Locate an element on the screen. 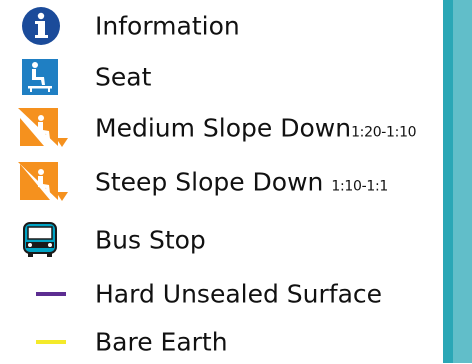 The width and height of the screenshot is (472, 364). legend-item-bare-earth: Bare Earth is located at coordinates (220, 342).